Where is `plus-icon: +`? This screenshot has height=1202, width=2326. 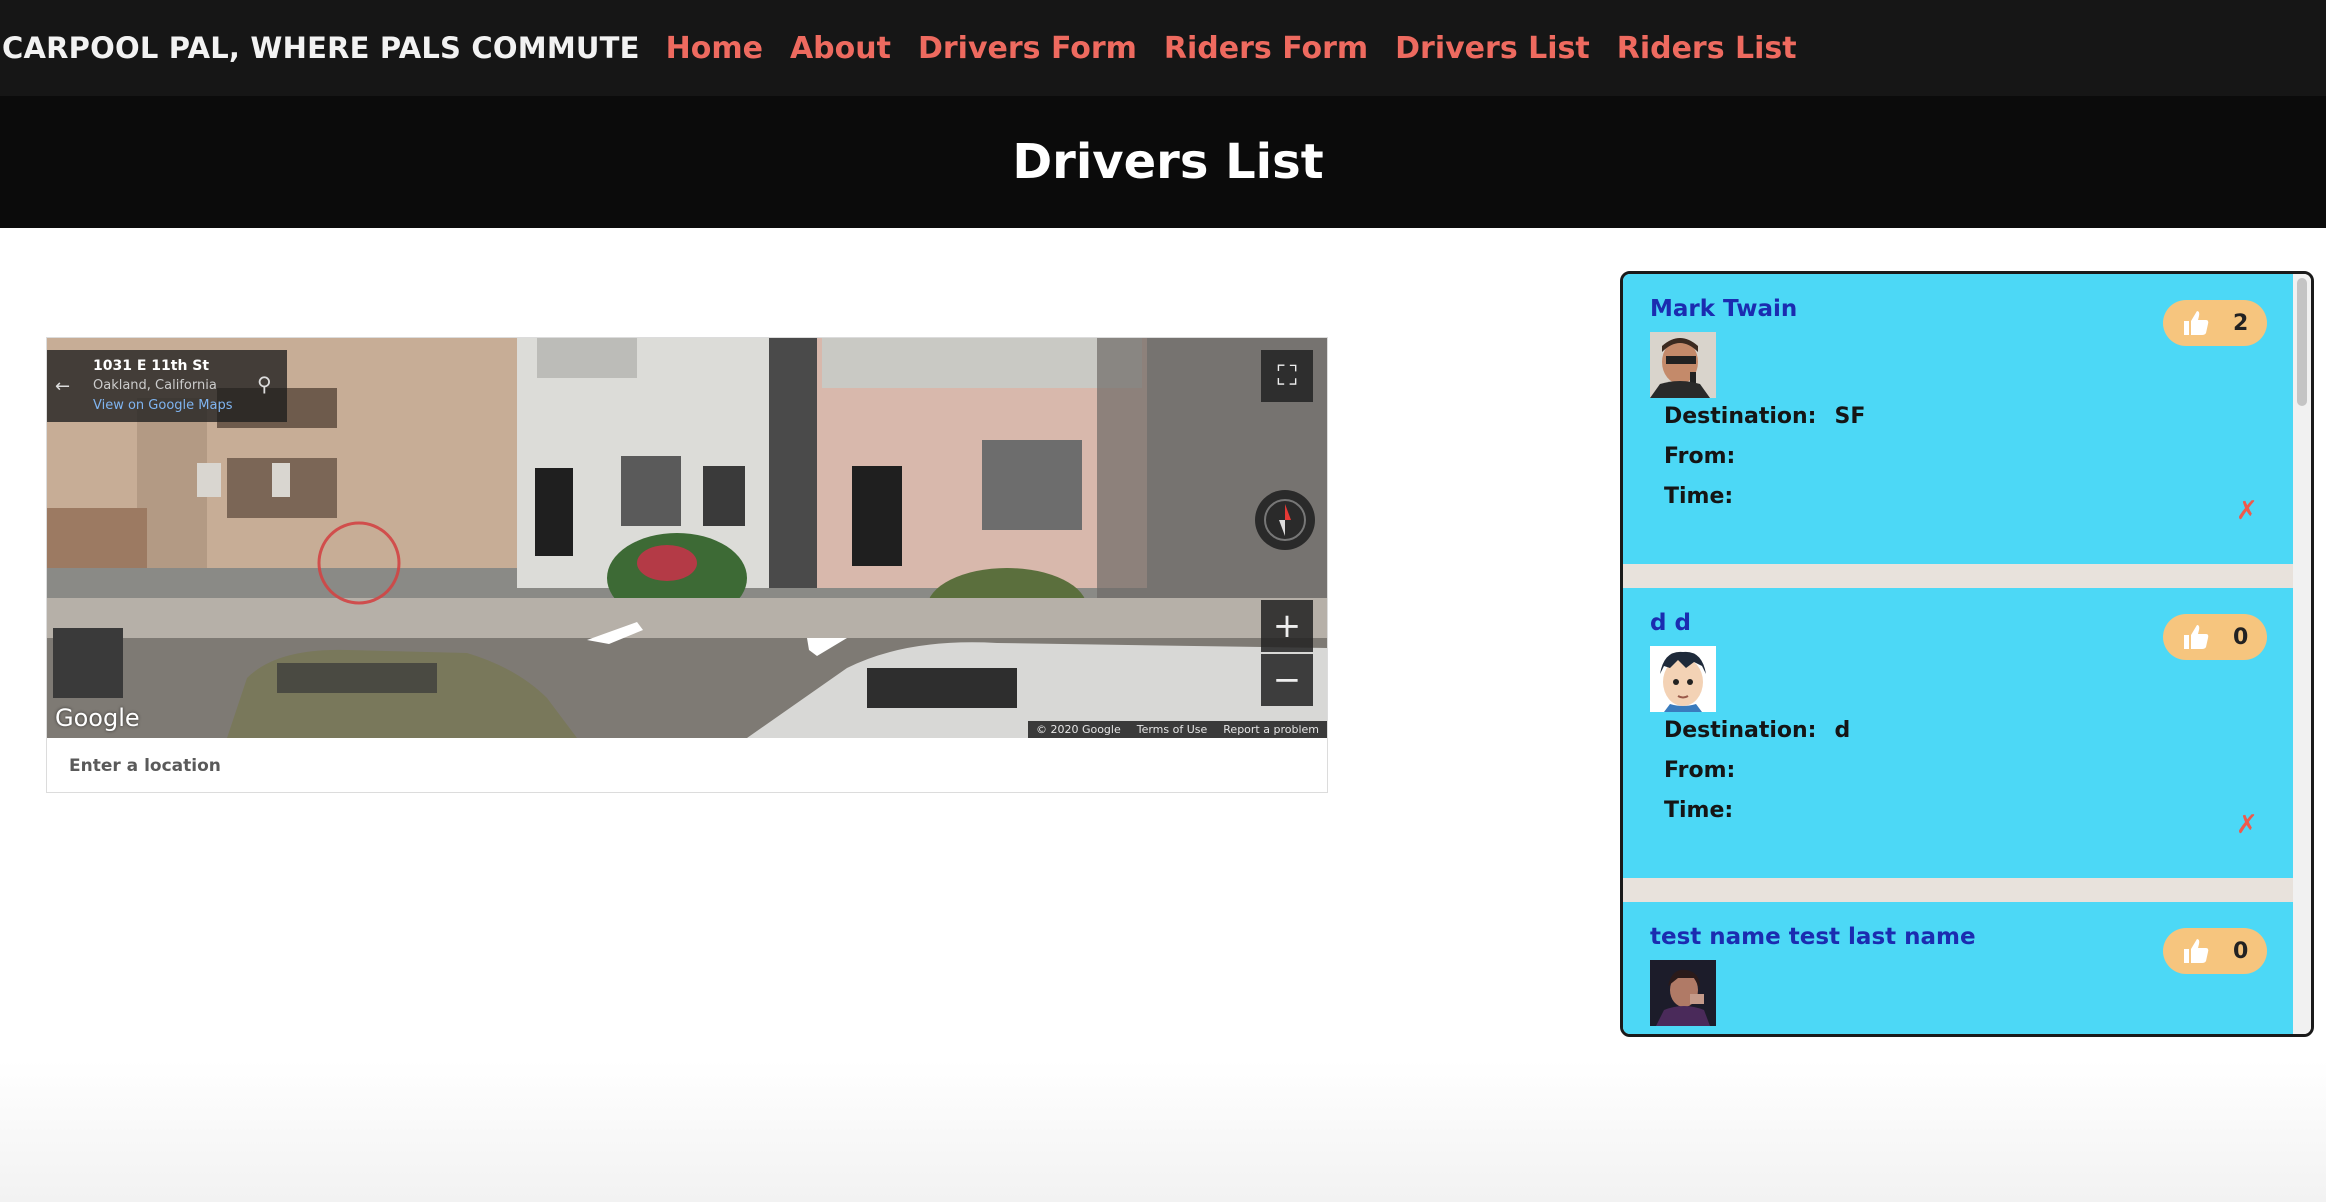 plus-icon: + is located at coordinates (1287, 626).